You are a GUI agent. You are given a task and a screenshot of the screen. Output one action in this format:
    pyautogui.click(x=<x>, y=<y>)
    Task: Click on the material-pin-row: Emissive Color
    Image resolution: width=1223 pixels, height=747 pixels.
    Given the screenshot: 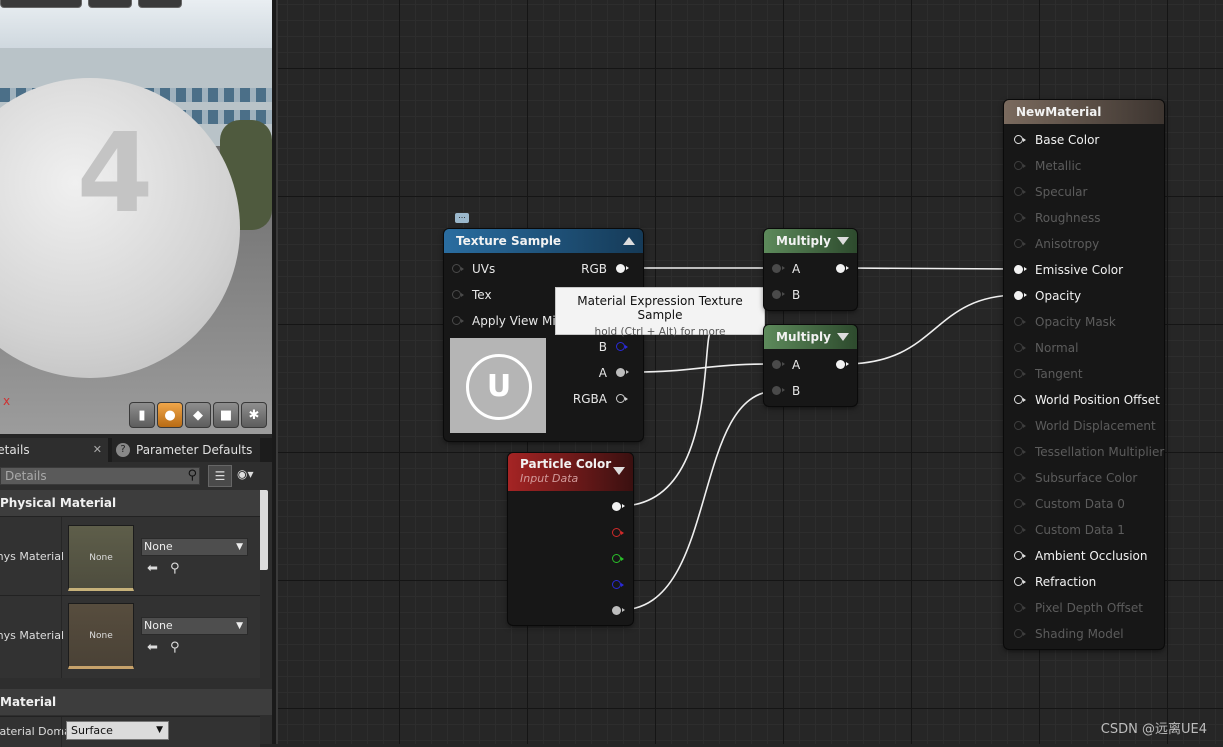 What is the action you would take?
    pyautogui.click(x=1068, y=270)
    